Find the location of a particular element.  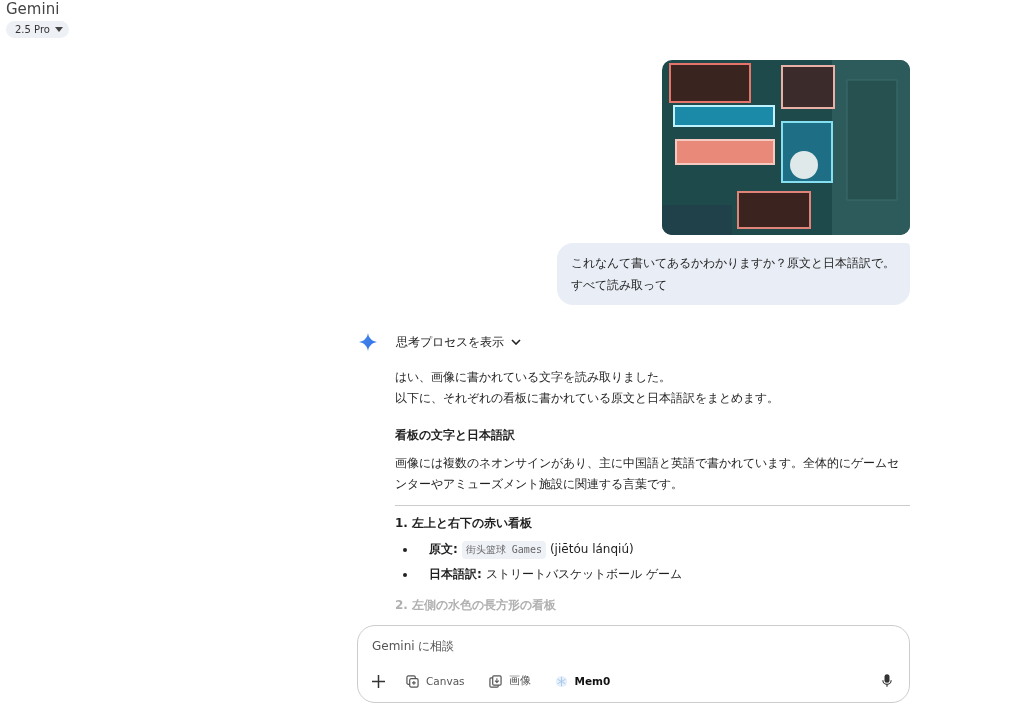

bullet-text: ストリートバスケットボール ゲーム is located at coordinates (583, 574).